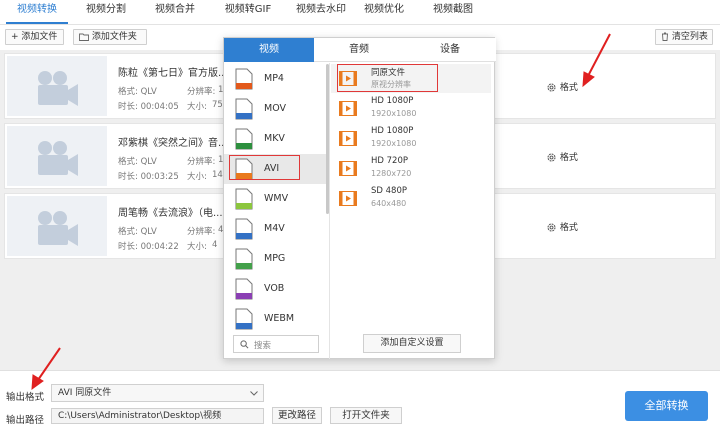 The height and width of the screenshot is (428, 720). I want to click on file-title: 邓紫棋《突然之间》音...), so click(175, 143).